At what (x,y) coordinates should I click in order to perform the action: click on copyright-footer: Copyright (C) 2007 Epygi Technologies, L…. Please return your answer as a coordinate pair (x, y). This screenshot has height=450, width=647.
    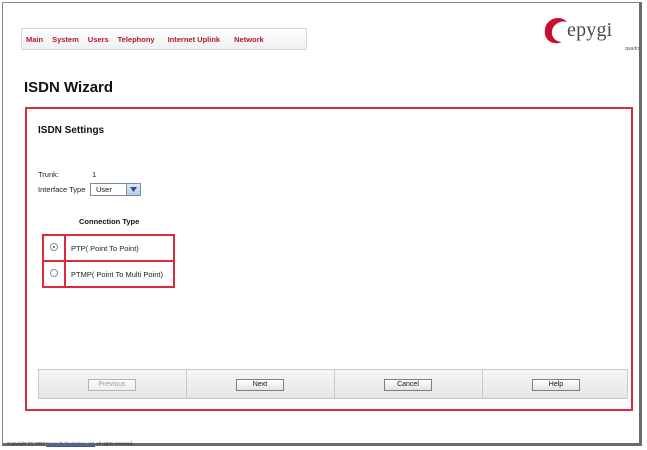
    Looking at the image, I should click on (70, 443).